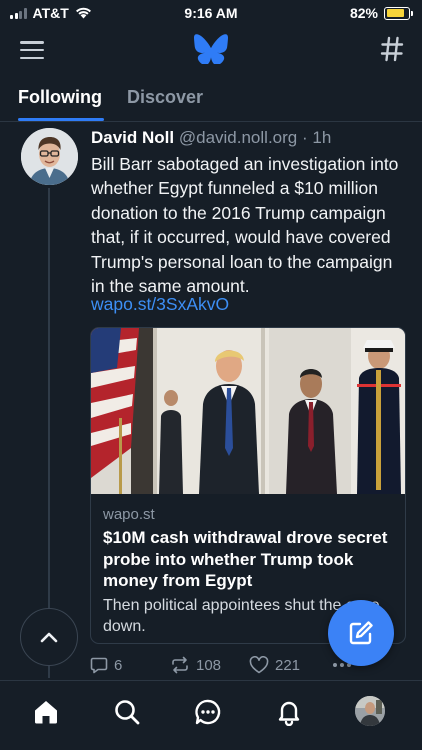 The height and width of the screenshot is (750, 422). I want to click on bottom-navigation, so click(211, 715).